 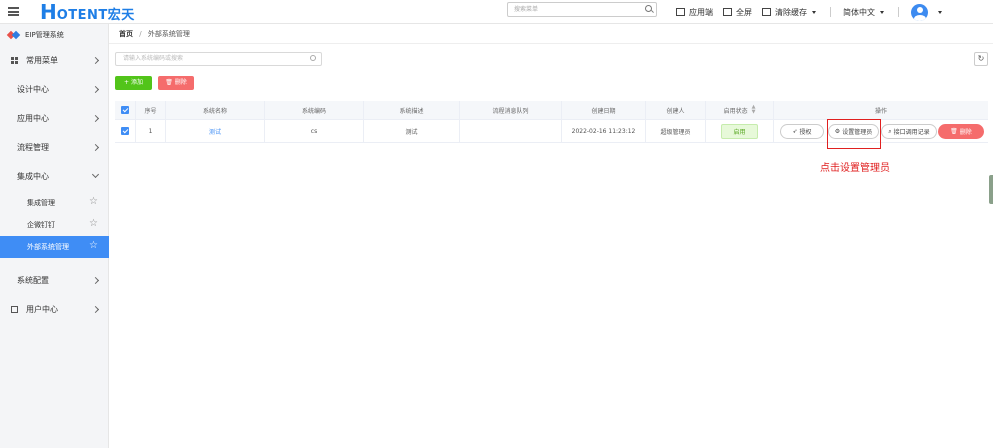 I want to click on sidebar-item-label: 系统配置, so click(x=33, y=280).